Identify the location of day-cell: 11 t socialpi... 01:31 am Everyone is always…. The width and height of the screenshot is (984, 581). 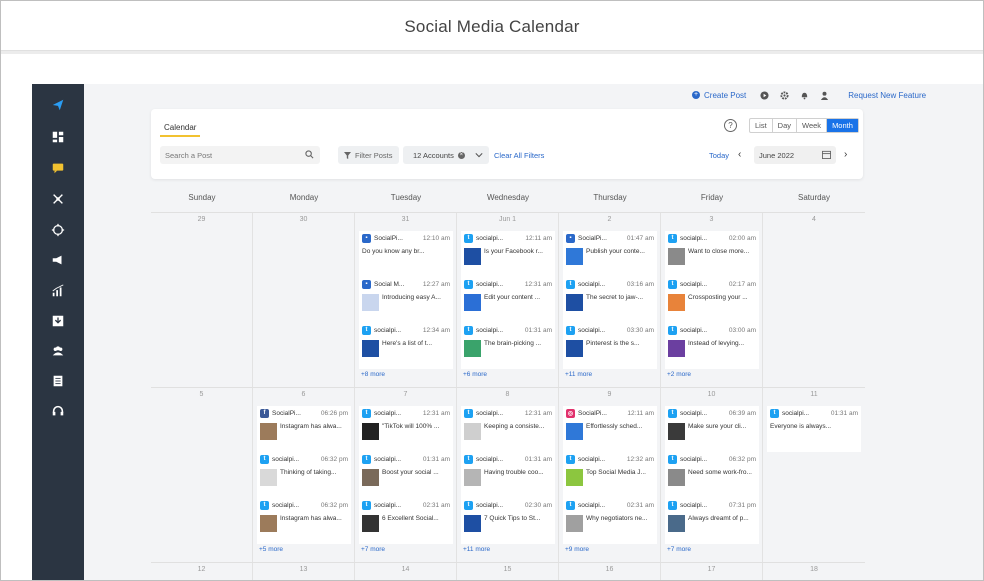
(814, 475).